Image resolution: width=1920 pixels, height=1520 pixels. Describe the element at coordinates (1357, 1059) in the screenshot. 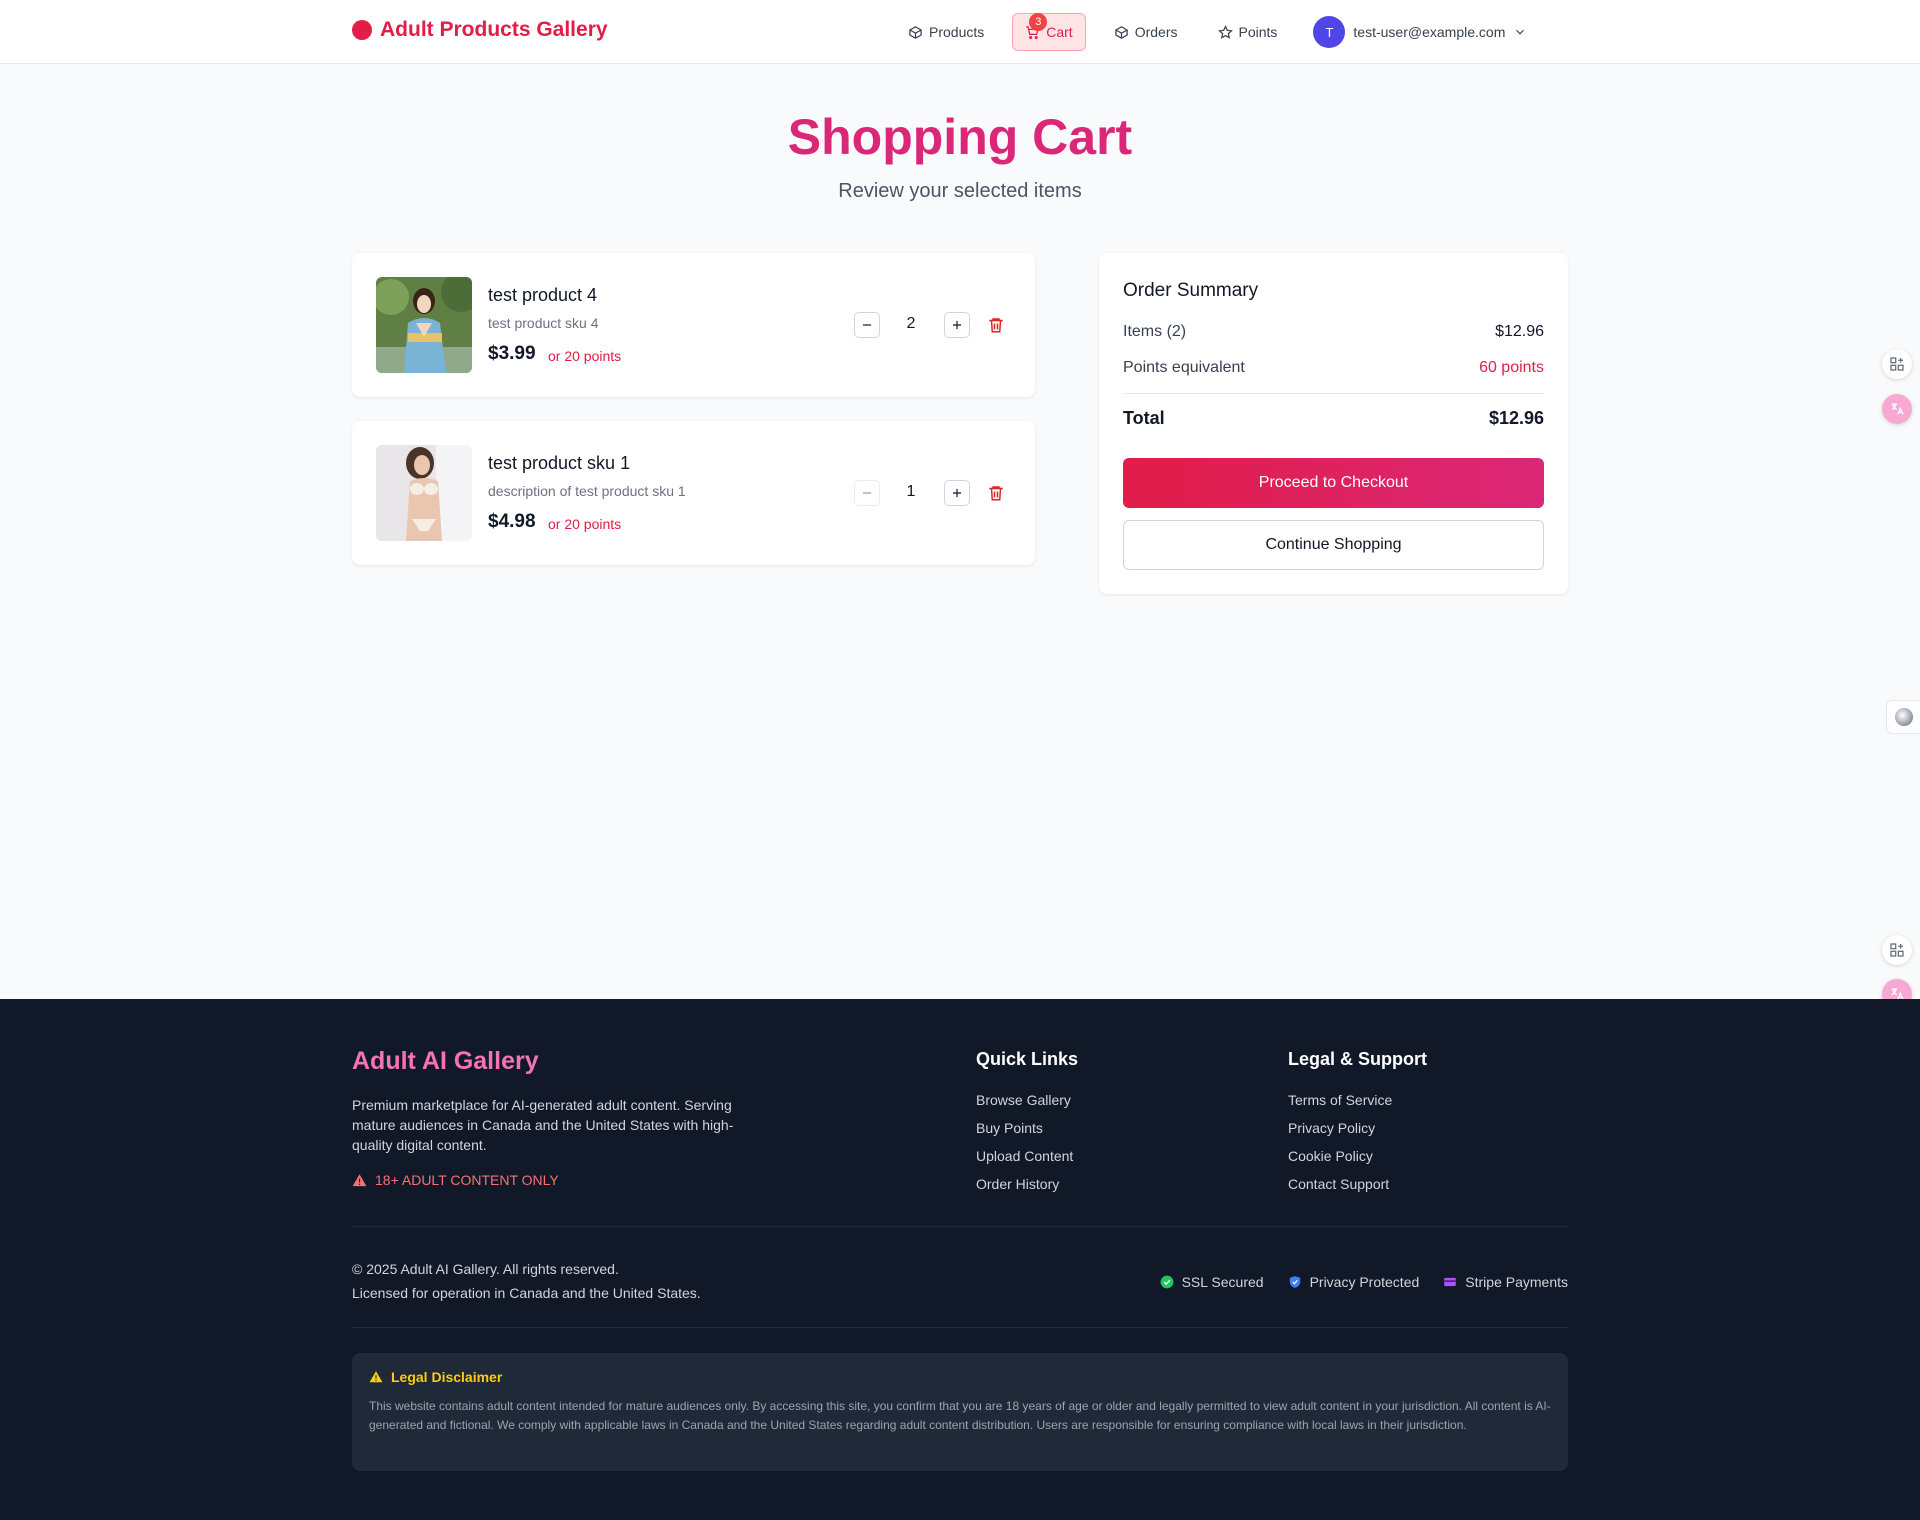

I see `legal-support-title: Legal & Support` at that location.